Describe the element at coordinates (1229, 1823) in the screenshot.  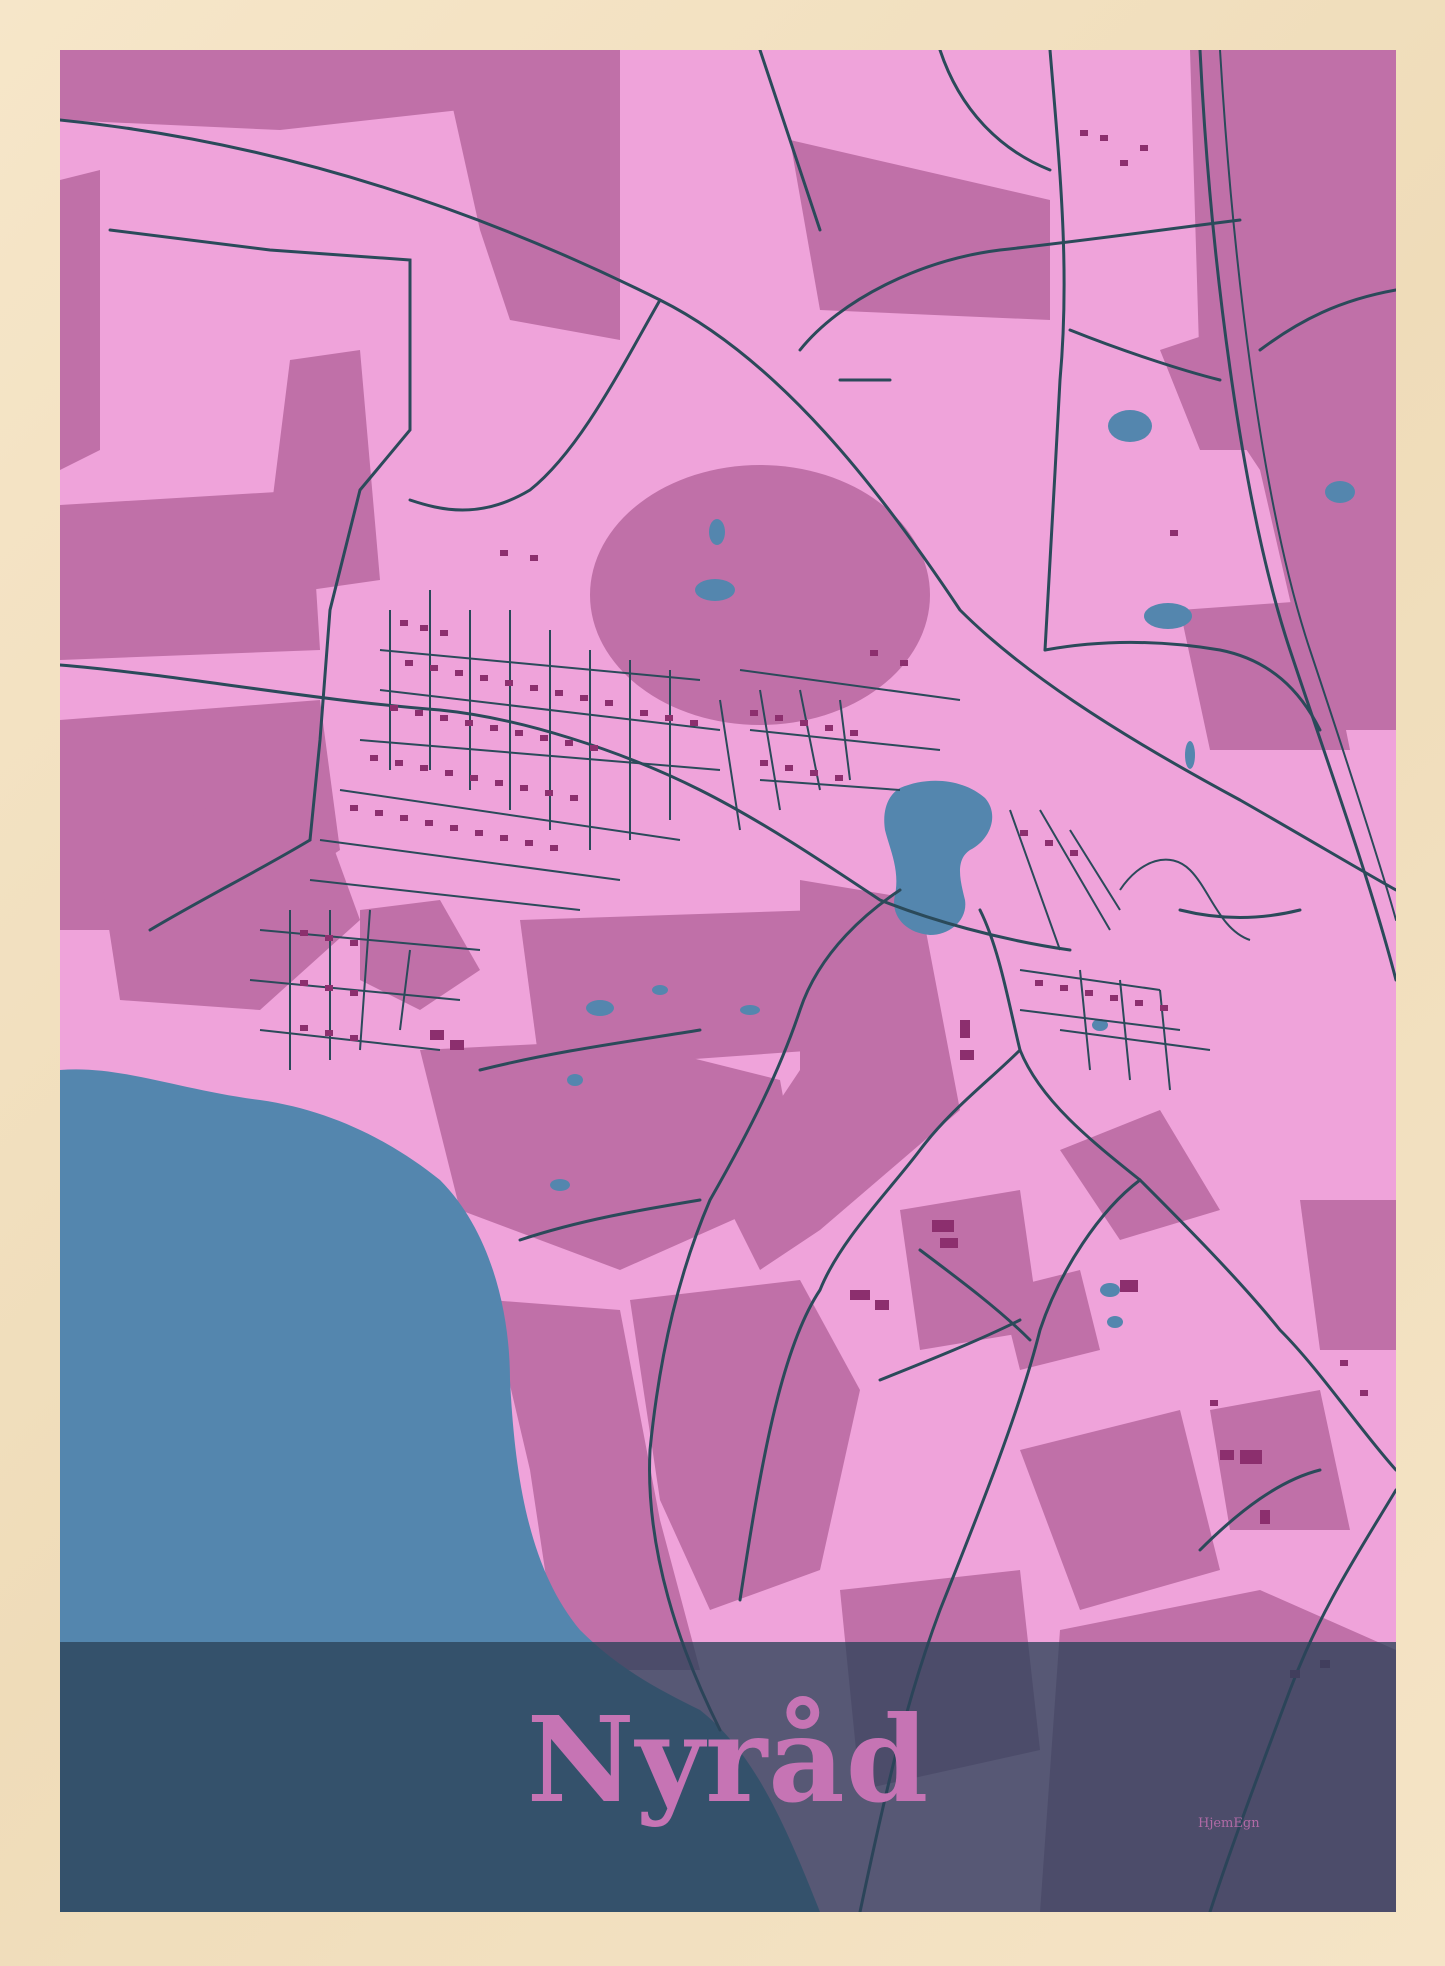
I see `brand-mark: HjemEgn` at that location.